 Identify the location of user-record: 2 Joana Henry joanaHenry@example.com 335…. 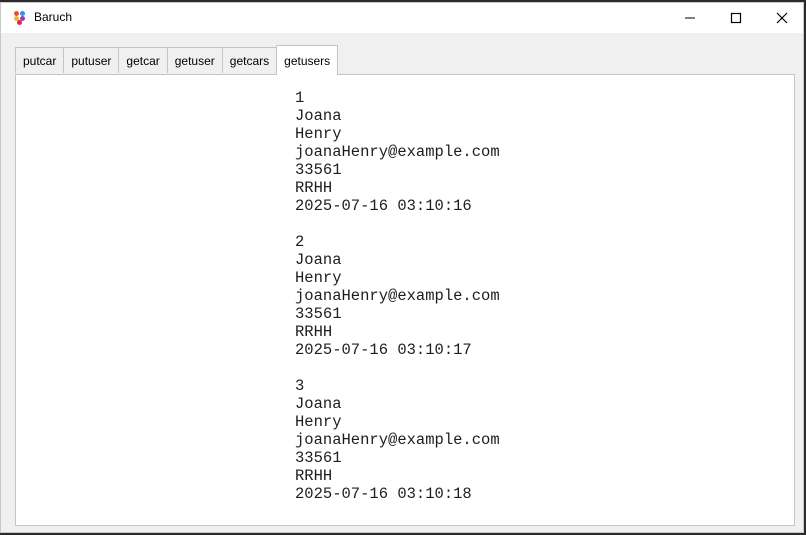
(397, 296).